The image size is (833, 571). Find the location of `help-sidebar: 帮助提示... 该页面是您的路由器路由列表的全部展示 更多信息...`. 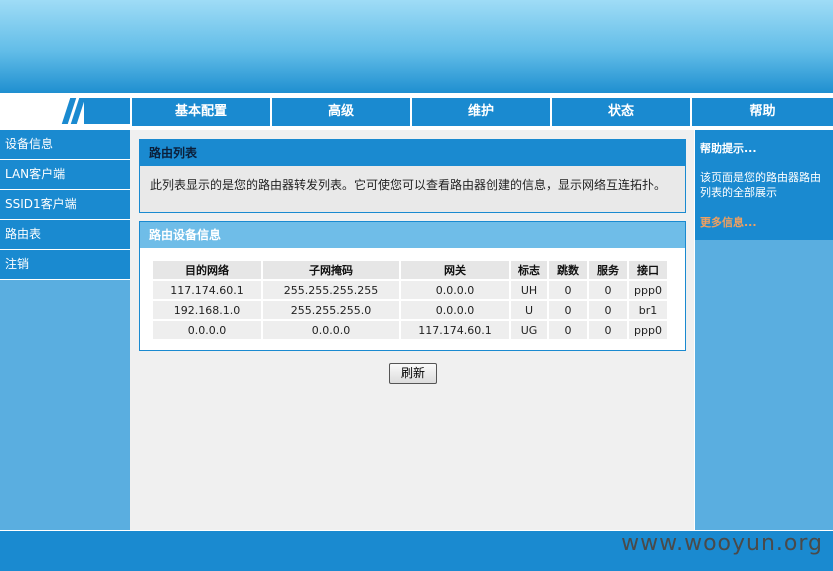

help-sidebar: 帮助提示... 该页面是您的路由器路由列表的全部展示 更多信息... is located at coordinates (764, 330).